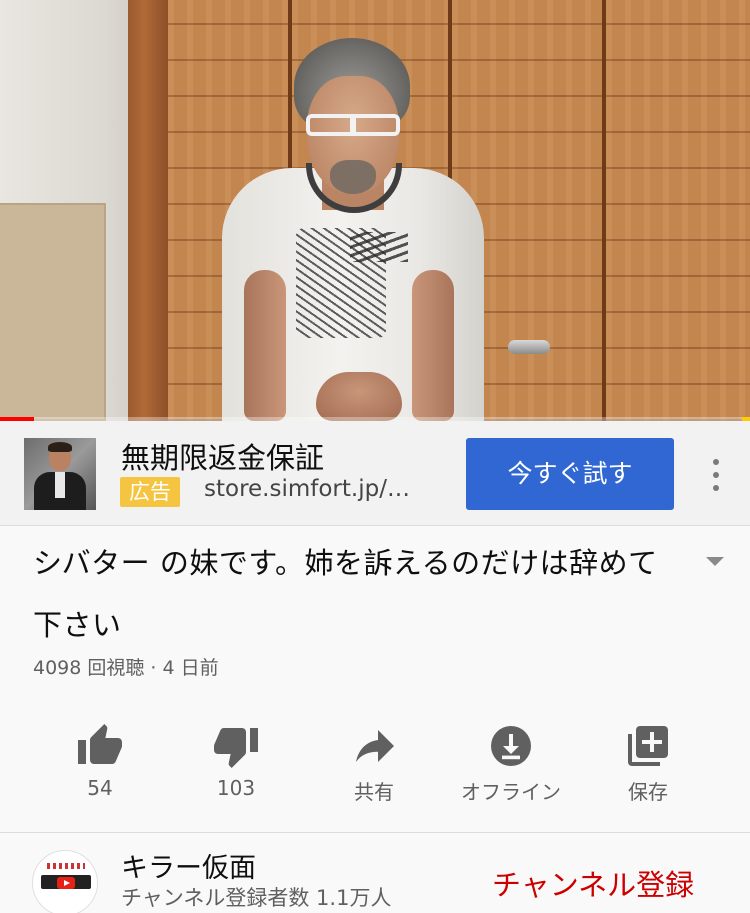 Image resolution: width=750 pixels, height=913 pixels. Describe the element at coordinates (126, 668) in the screenshot. I see `video-meta: 4098 回視聴 · 4 日前` at that location.